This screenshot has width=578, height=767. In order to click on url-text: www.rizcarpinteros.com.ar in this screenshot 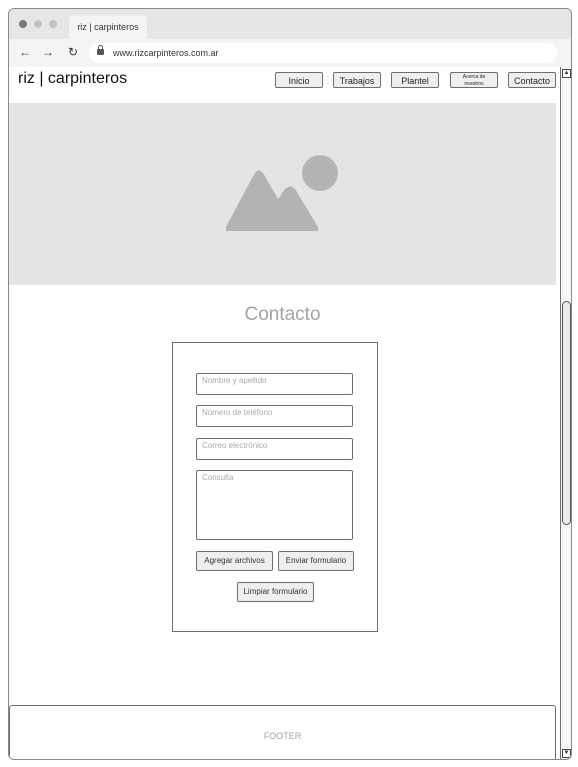, I will do `click(166, 53)`.